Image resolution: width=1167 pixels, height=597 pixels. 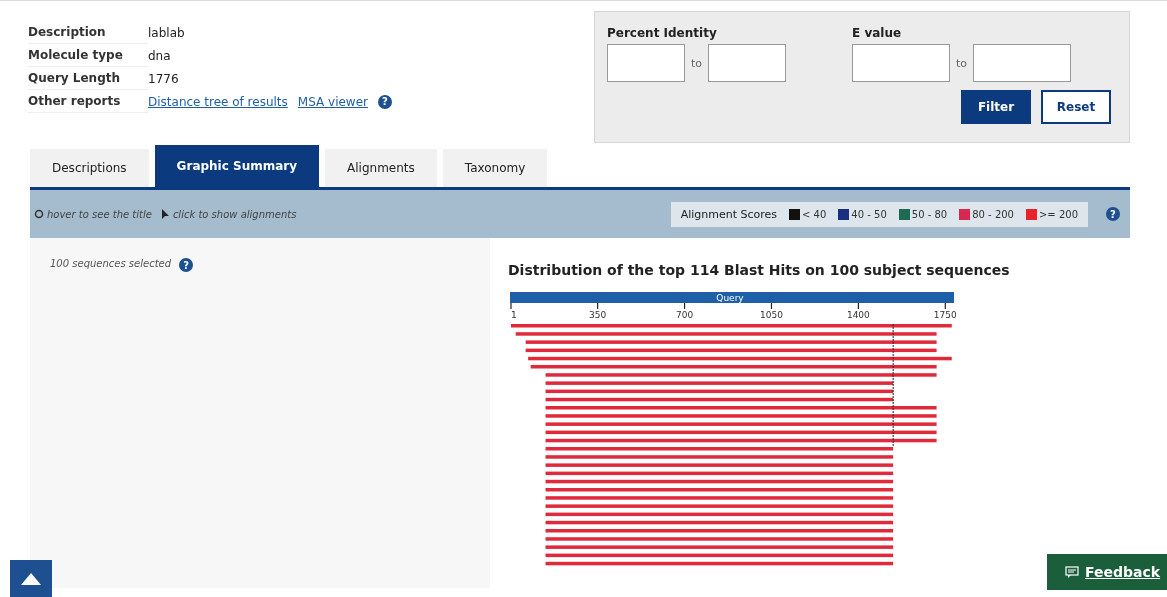 What do you see at coordinates (88, 101) in the screenshot?
I see `field-label: Other reports` at bounding box center [88, 101].